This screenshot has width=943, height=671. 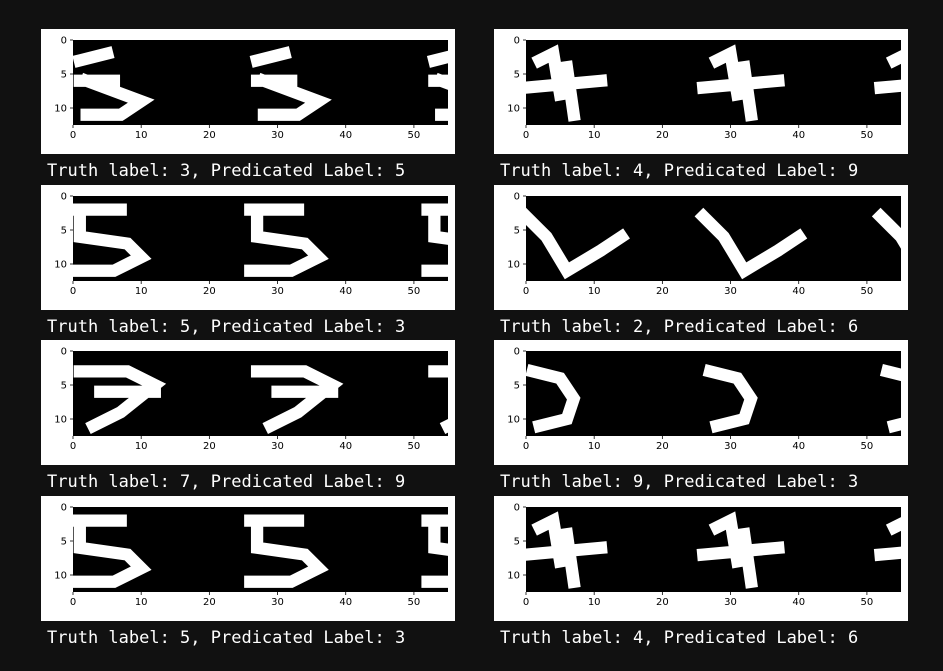 What do you see at coordinates (679, 327) in the screenshot?
I see `prediction-caption: Truth label: 2, Predicated Label: 6` at bounding box center [679, 327].